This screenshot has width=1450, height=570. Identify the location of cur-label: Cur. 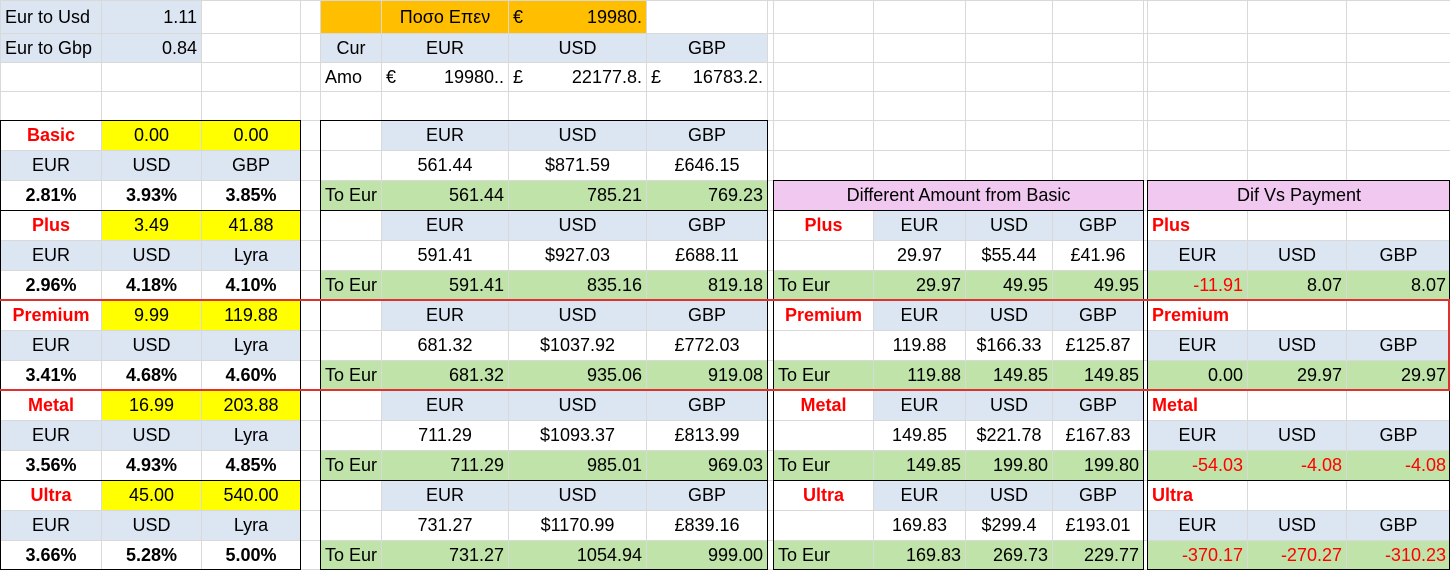
(351, 48).